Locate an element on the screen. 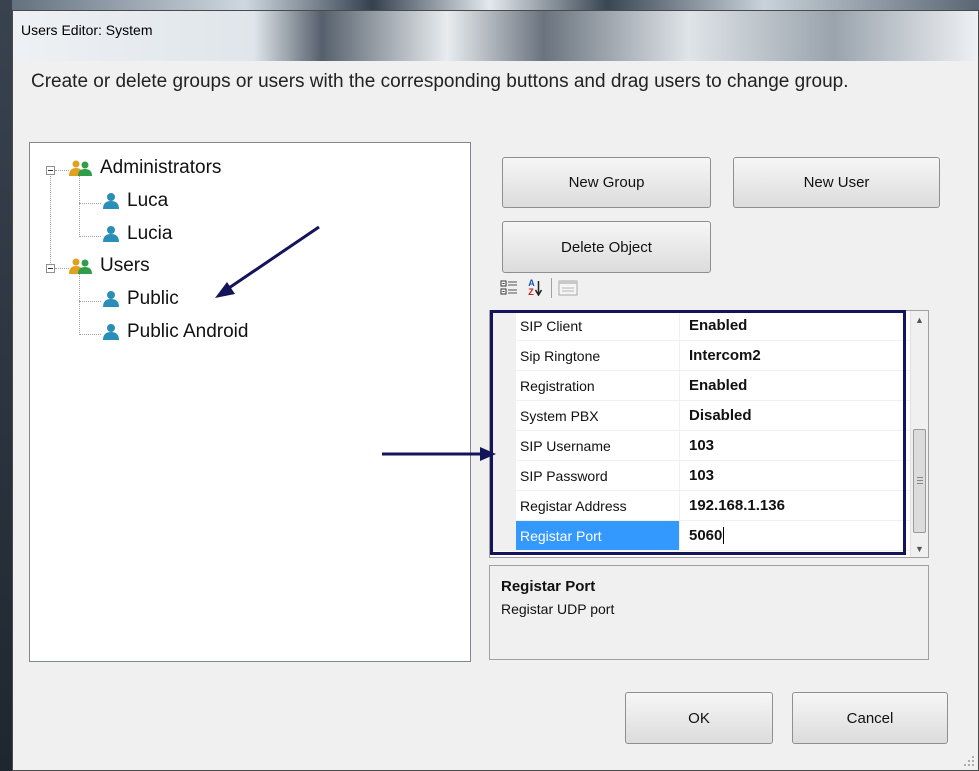 This screenshot has width=979, height=771. tree-user-lucia: Lucia is located at coordinates (136, 234).